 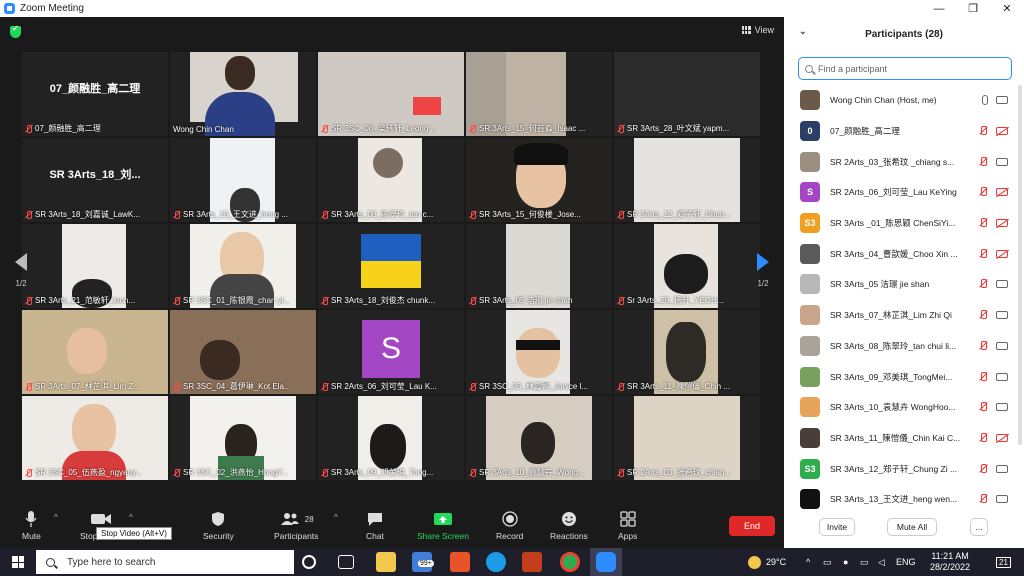 I want to click on cortana-icon, so click(x=309, y=562).